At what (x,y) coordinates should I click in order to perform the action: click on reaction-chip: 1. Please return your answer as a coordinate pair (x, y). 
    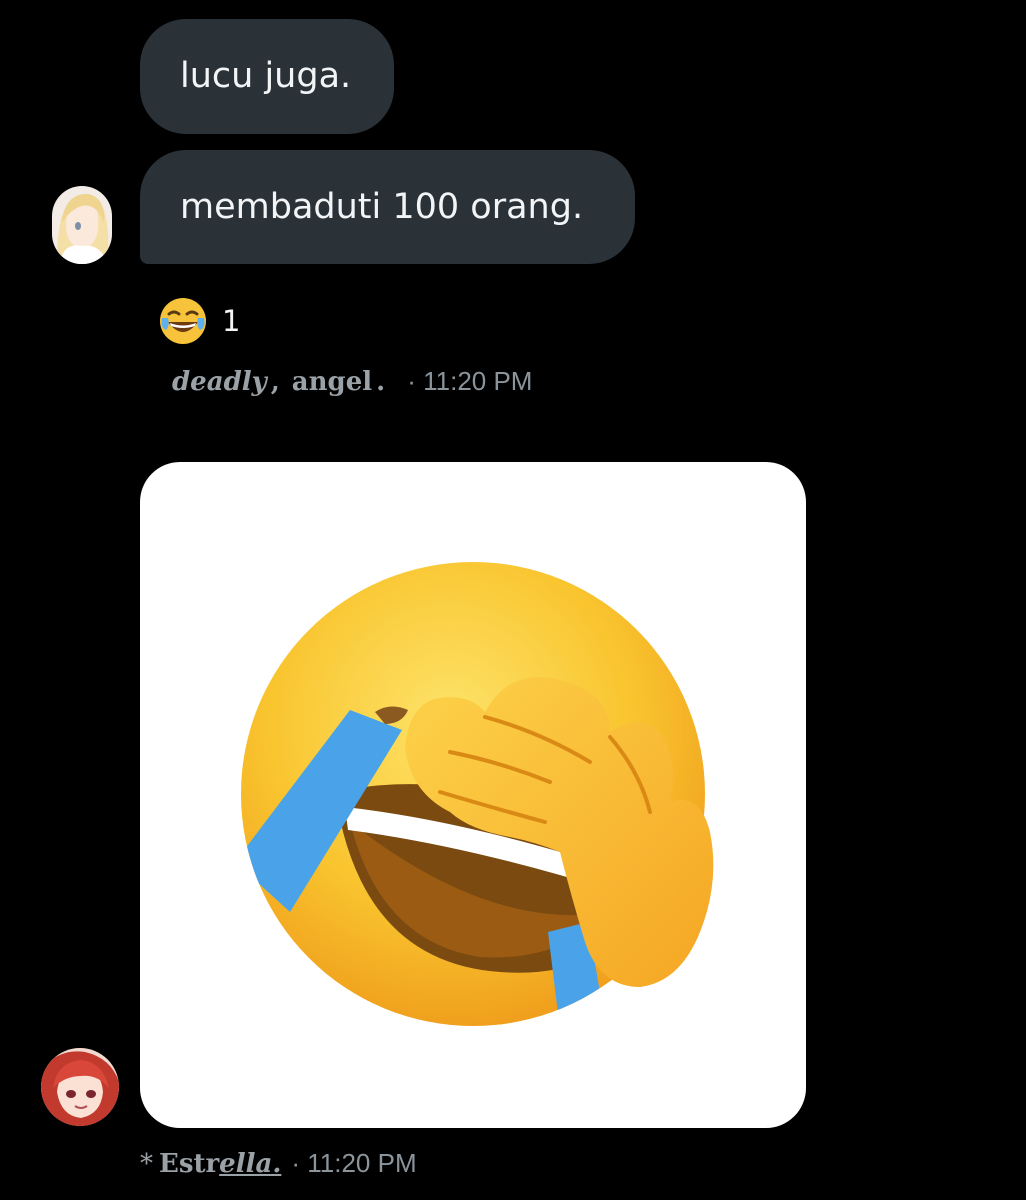
    Looking at the image, I should click on (199, 321).